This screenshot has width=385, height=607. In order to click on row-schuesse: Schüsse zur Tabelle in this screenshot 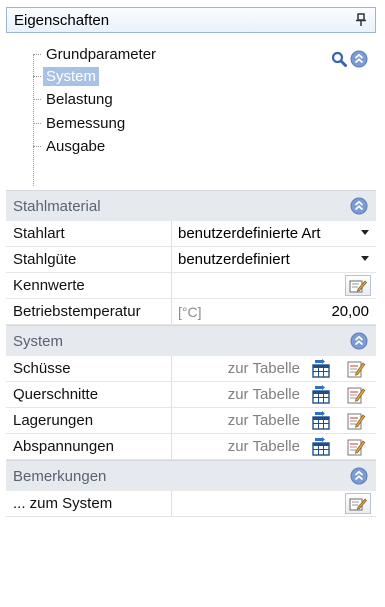, I will do `click(191, 369)`.